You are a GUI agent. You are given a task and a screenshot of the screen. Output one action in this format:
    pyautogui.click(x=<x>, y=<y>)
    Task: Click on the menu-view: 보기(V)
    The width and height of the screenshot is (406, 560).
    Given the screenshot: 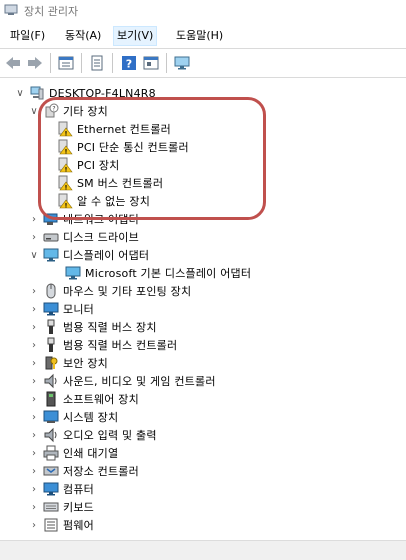 What is the action you would take?
    pyautogui.click(x=135, y=36)
    